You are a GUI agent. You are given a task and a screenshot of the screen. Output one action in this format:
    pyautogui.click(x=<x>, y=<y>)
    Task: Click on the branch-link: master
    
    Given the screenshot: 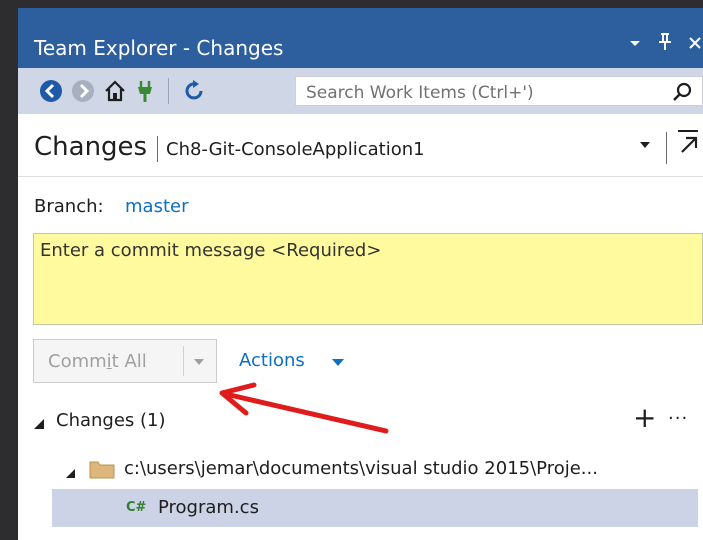 What is the action you would take?
    pyautogui.click(x=156, y=206)
    